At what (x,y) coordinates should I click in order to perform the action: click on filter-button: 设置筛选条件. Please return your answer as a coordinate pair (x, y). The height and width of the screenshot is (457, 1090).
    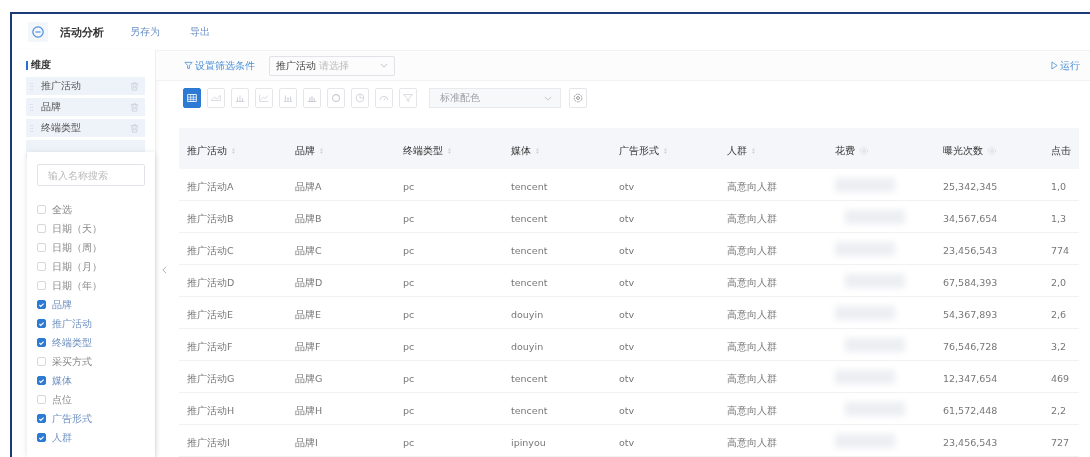
    Looking at the image, I should click on (219, 65).